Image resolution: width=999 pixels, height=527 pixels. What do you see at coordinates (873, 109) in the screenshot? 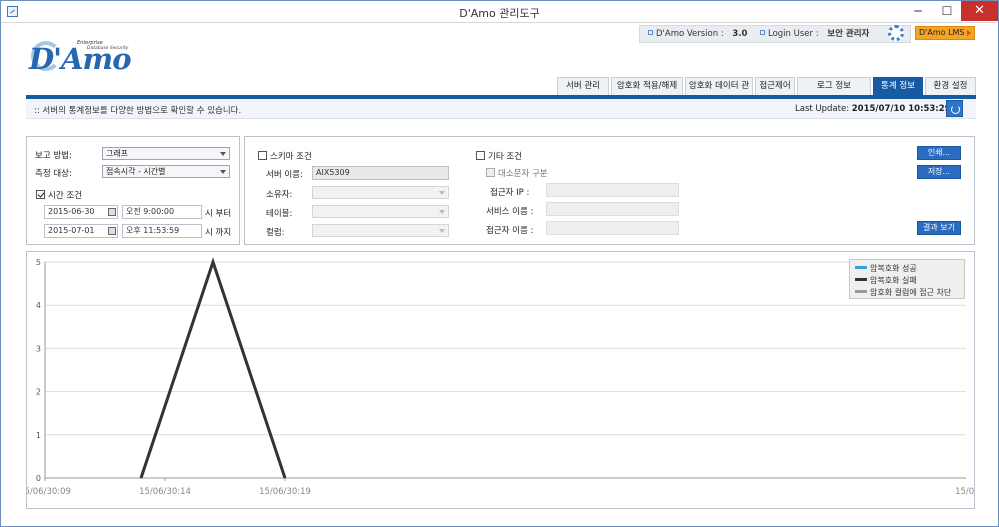
I see `last-update: Last Update: 2015/07/10 10:53:29` at bounding box center [873, 109].